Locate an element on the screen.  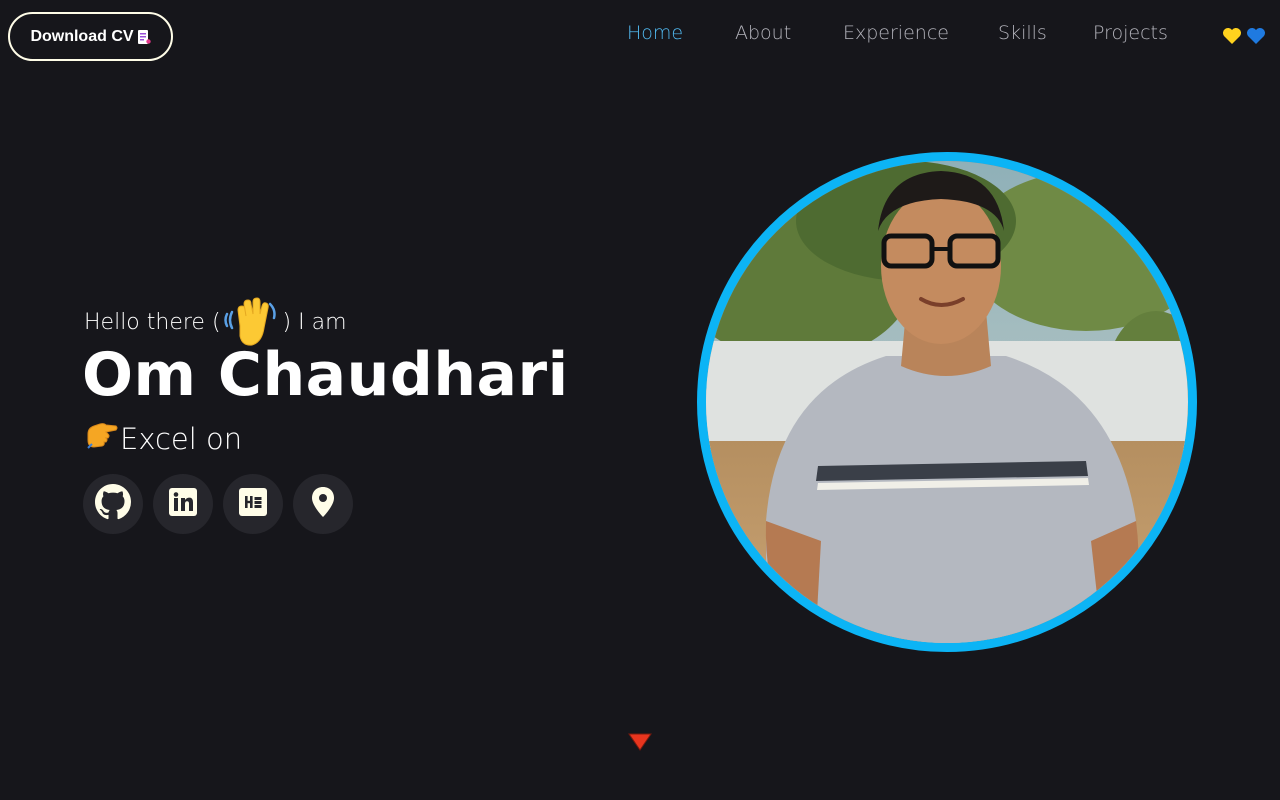
greeting-after: ) I am is located at coordinates (314, 322).